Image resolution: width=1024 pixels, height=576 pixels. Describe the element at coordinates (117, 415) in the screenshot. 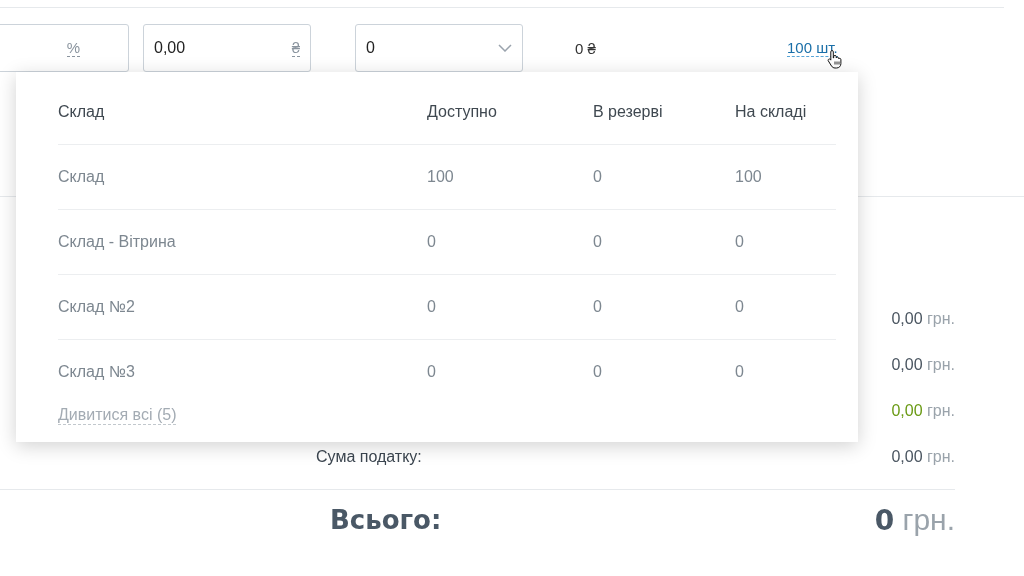

I see `view-all-link: Дивитися всі (5)` at that location.